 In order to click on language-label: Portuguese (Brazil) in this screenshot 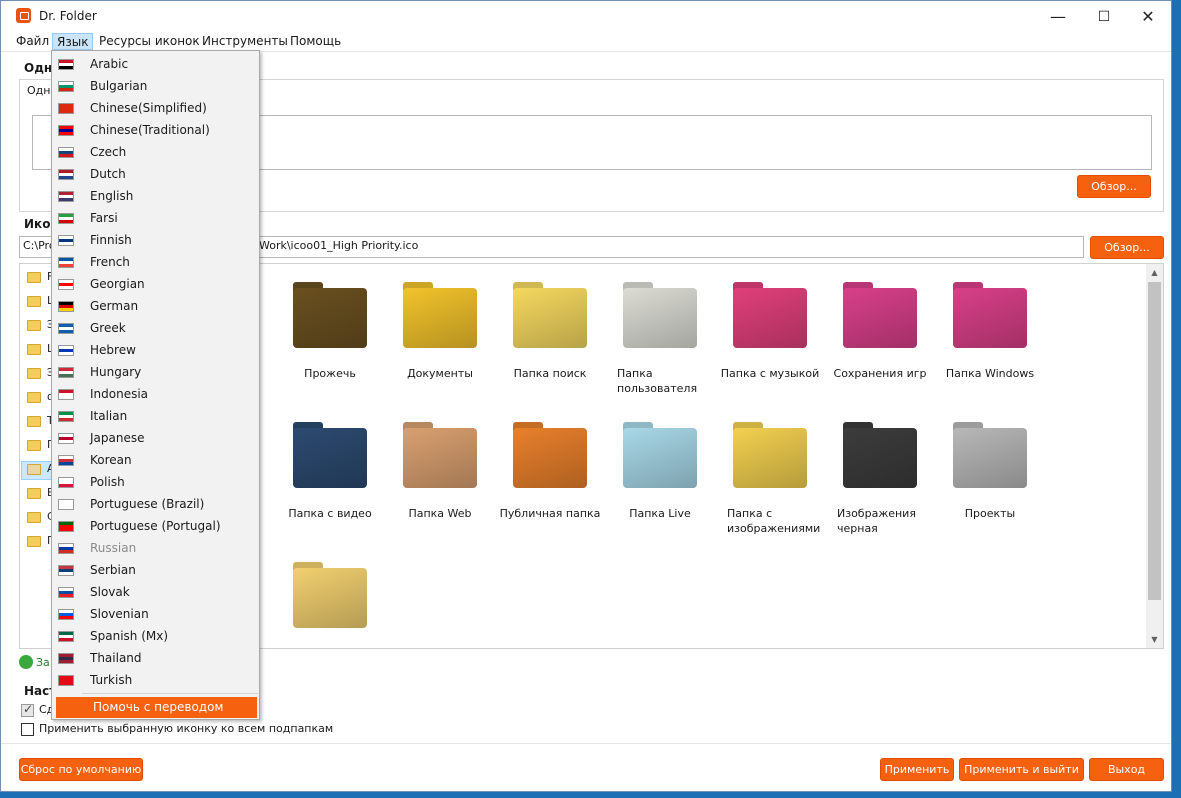, I will do `click(147, 504)`.